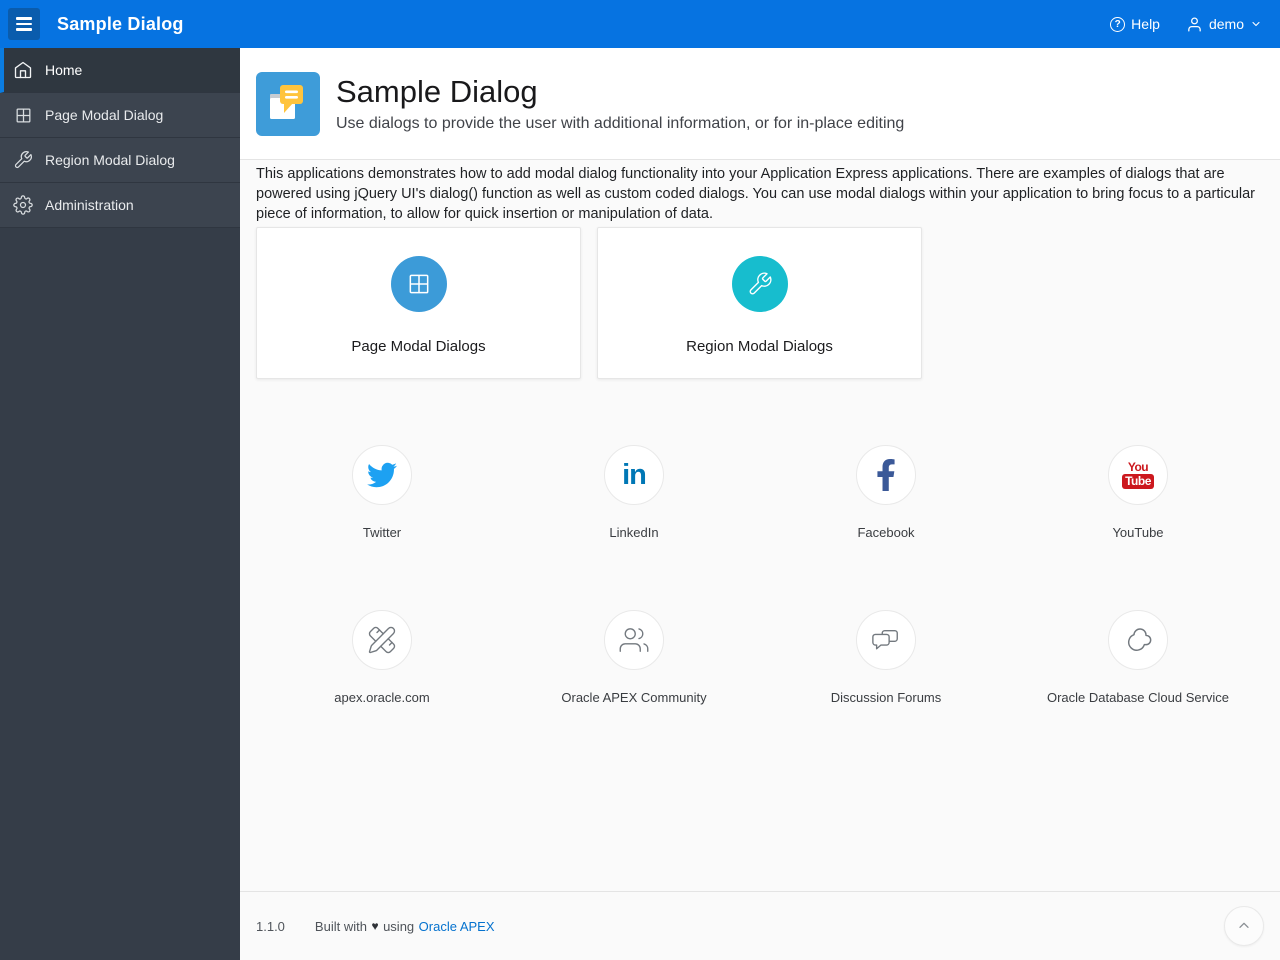  I want to click on built-with-text: Built with ♥ using Oracle APEX, so click(405, 926).